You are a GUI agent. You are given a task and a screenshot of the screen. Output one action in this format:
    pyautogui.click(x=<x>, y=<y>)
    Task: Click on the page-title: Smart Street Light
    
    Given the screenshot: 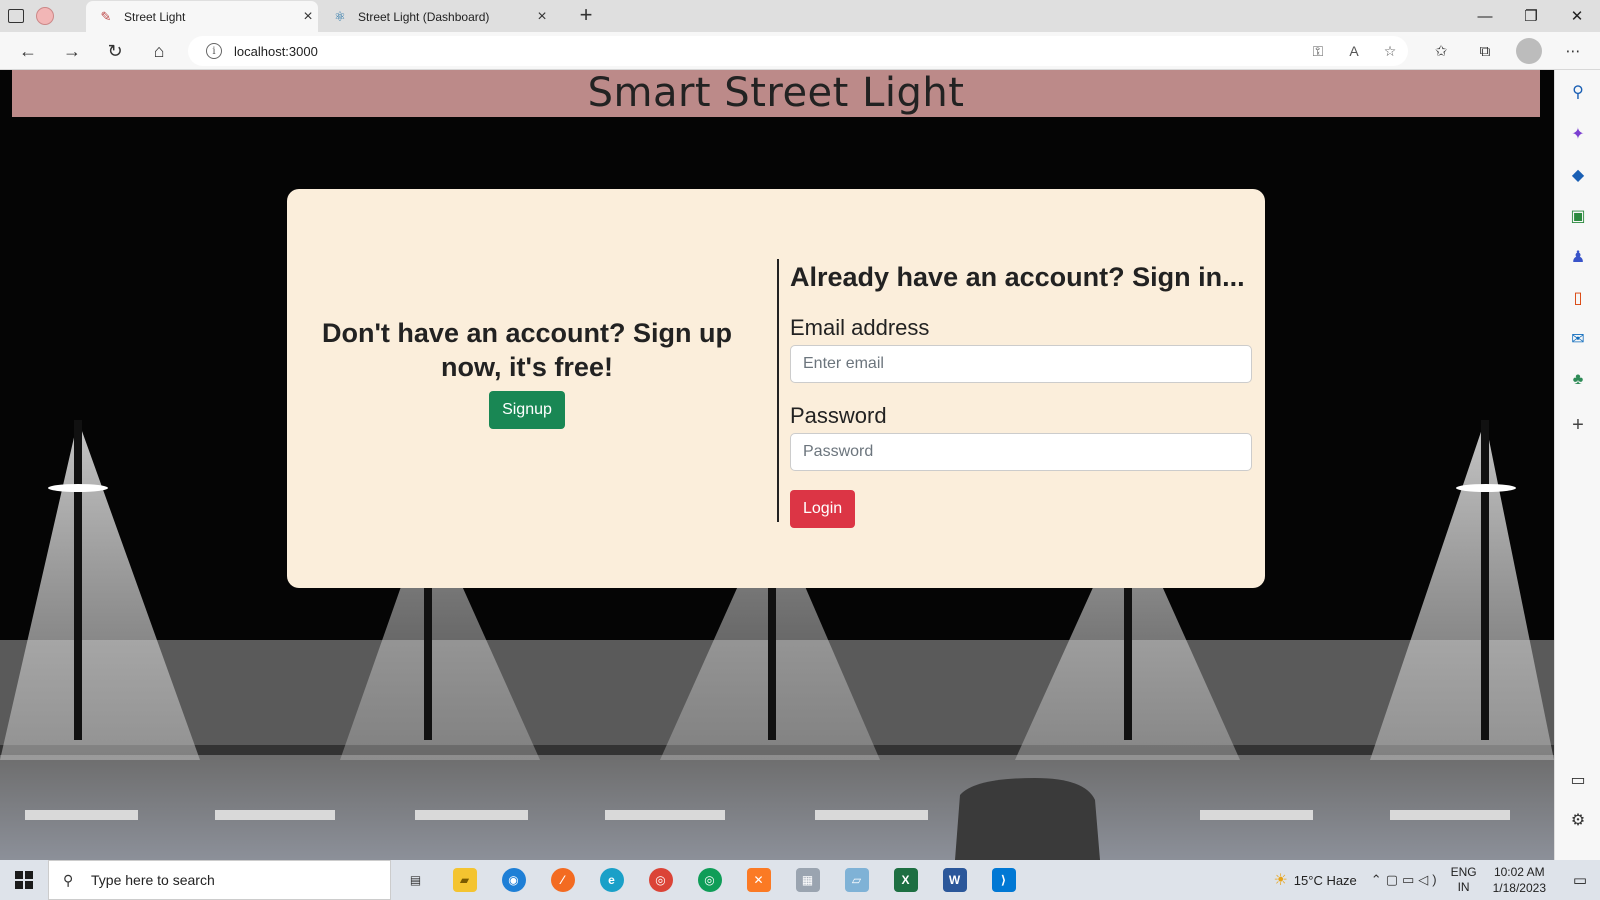 What is the action you would take?
    pyautogui.click(x=776, y=93)
    